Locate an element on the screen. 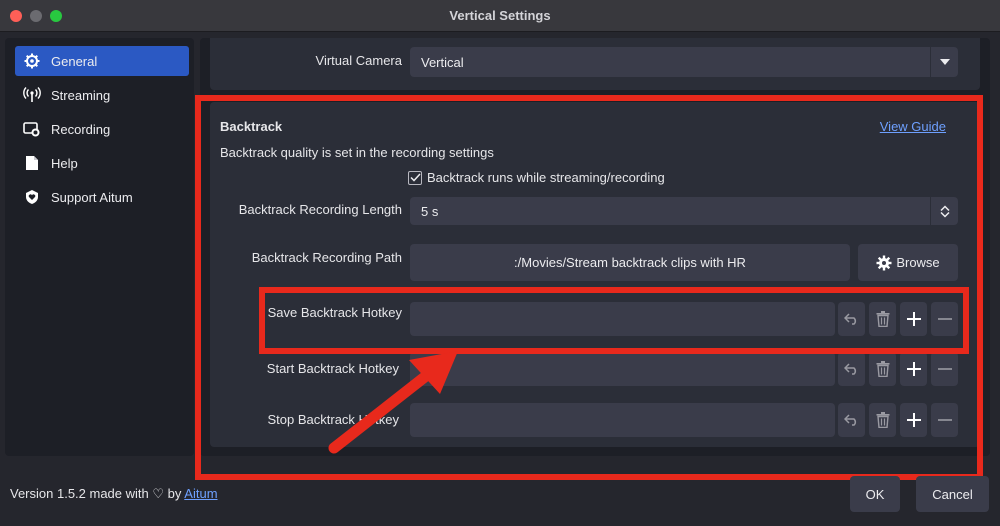  heart-shield-icon is located at coordinates (32, 197).